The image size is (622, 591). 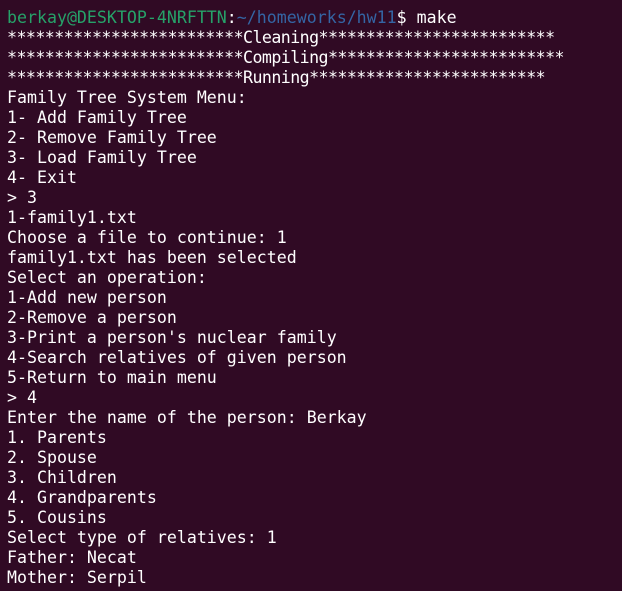 What do you see at coordinates (117, 17) in the screenshot?
I see `prompt-user-host: berkay@DESKTOP-4NRFTTN` at bounding box center [117, 17].